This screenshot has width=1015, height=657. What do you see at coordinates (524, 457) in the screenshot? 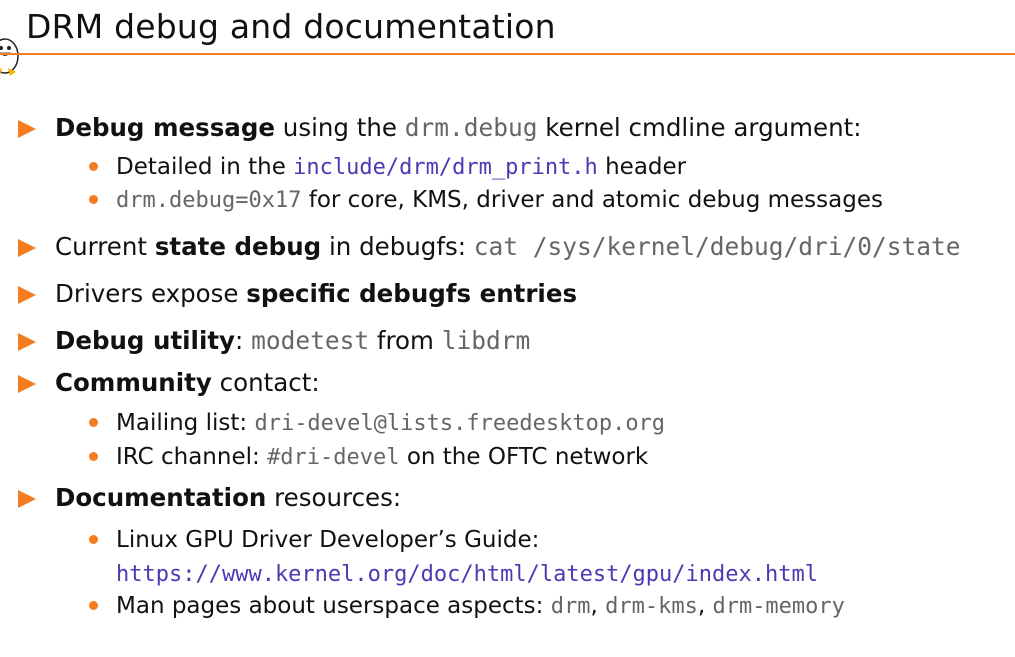
I see `sub-bullet-text: on the OFTC network` at bounding box center [524, 457].